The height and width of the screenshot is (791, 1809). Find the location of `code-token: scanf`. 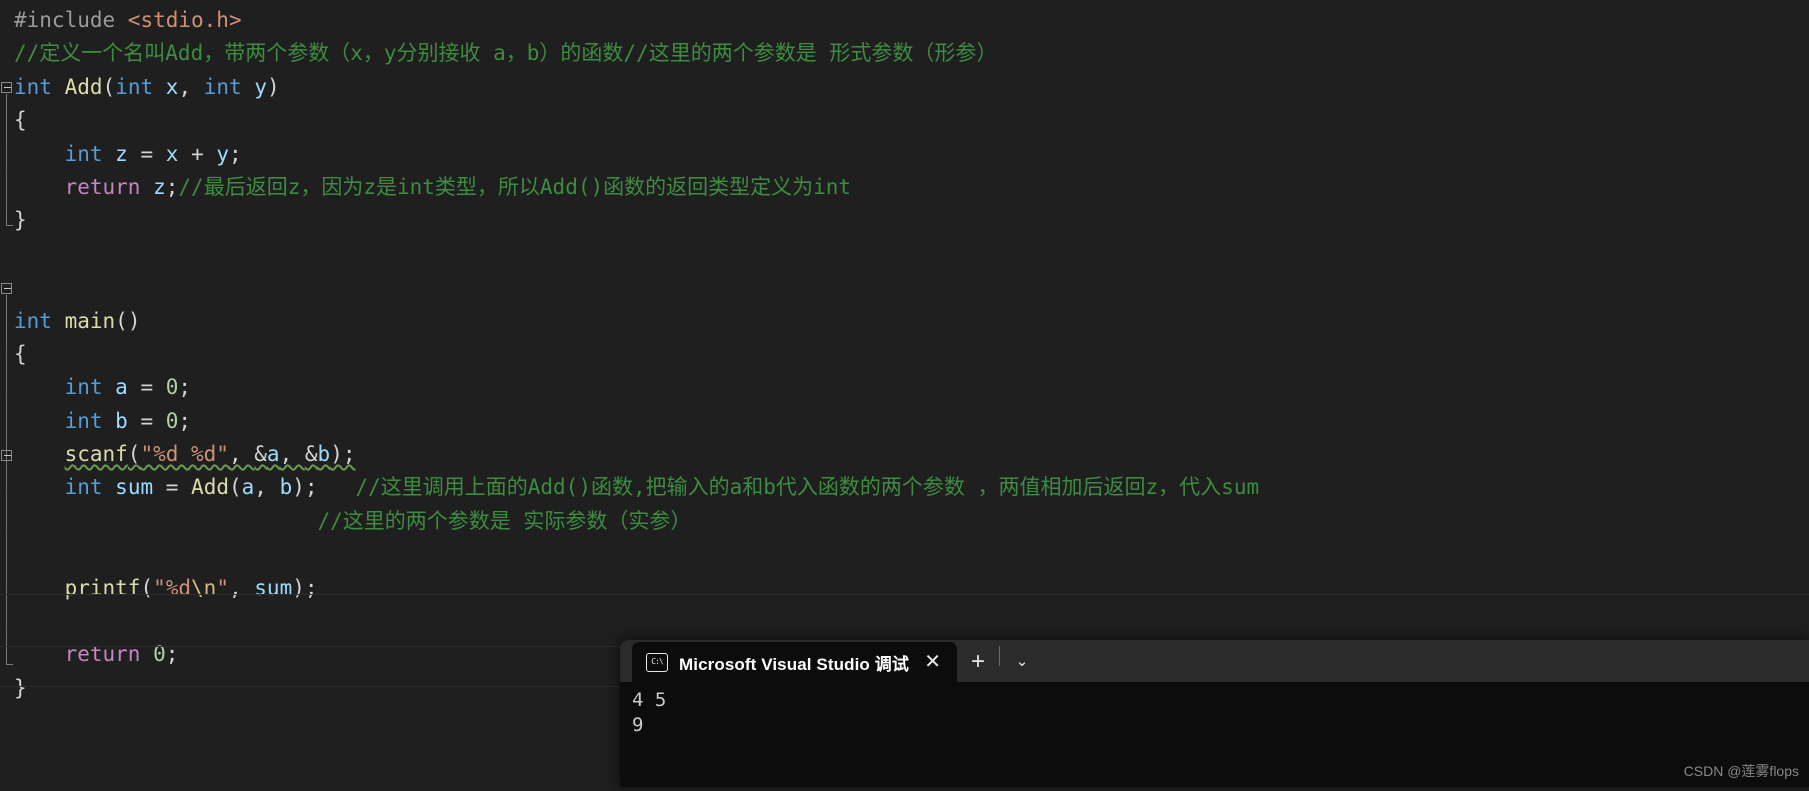

code-token: scanf is located at coordinates (96, 454).